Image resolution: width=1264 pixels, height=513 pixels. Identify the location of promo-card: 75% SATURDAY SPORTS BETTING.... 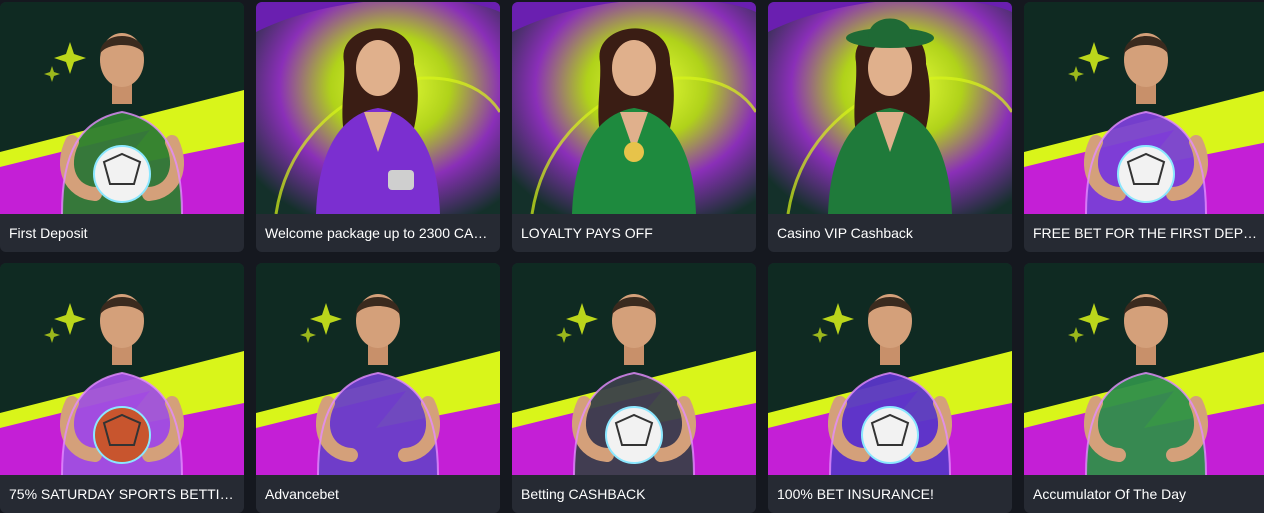
(122, 388).